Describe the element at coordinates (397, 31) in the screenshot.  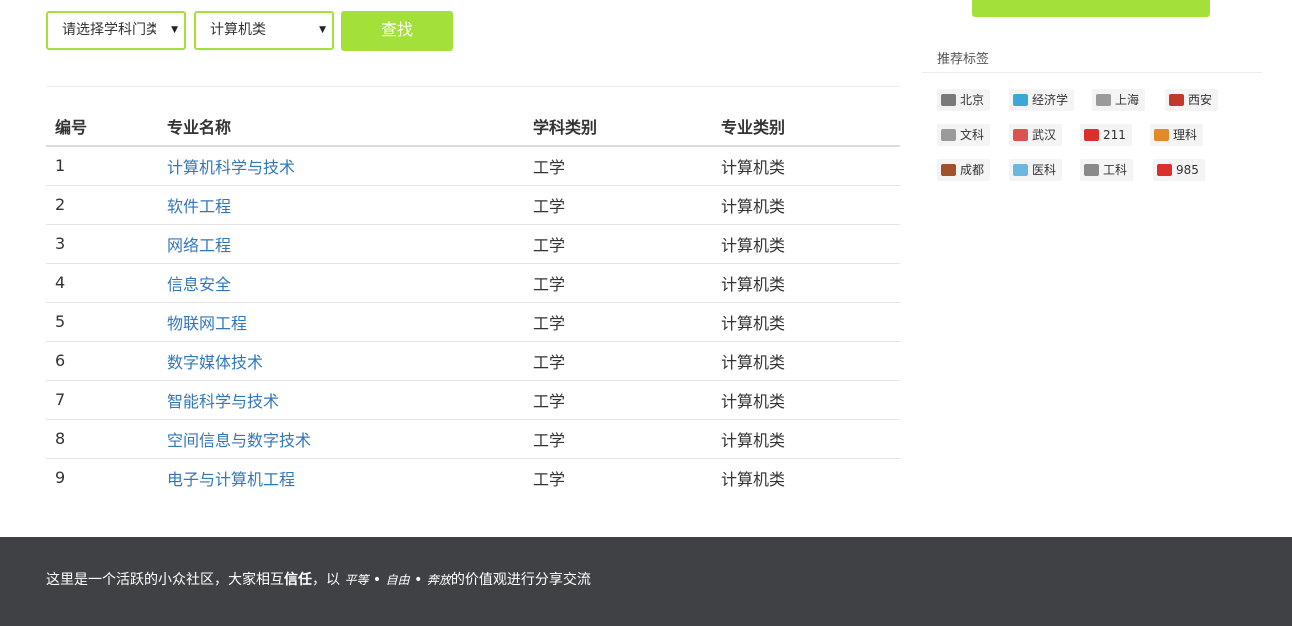
I see `search-button: 查找` at that location.